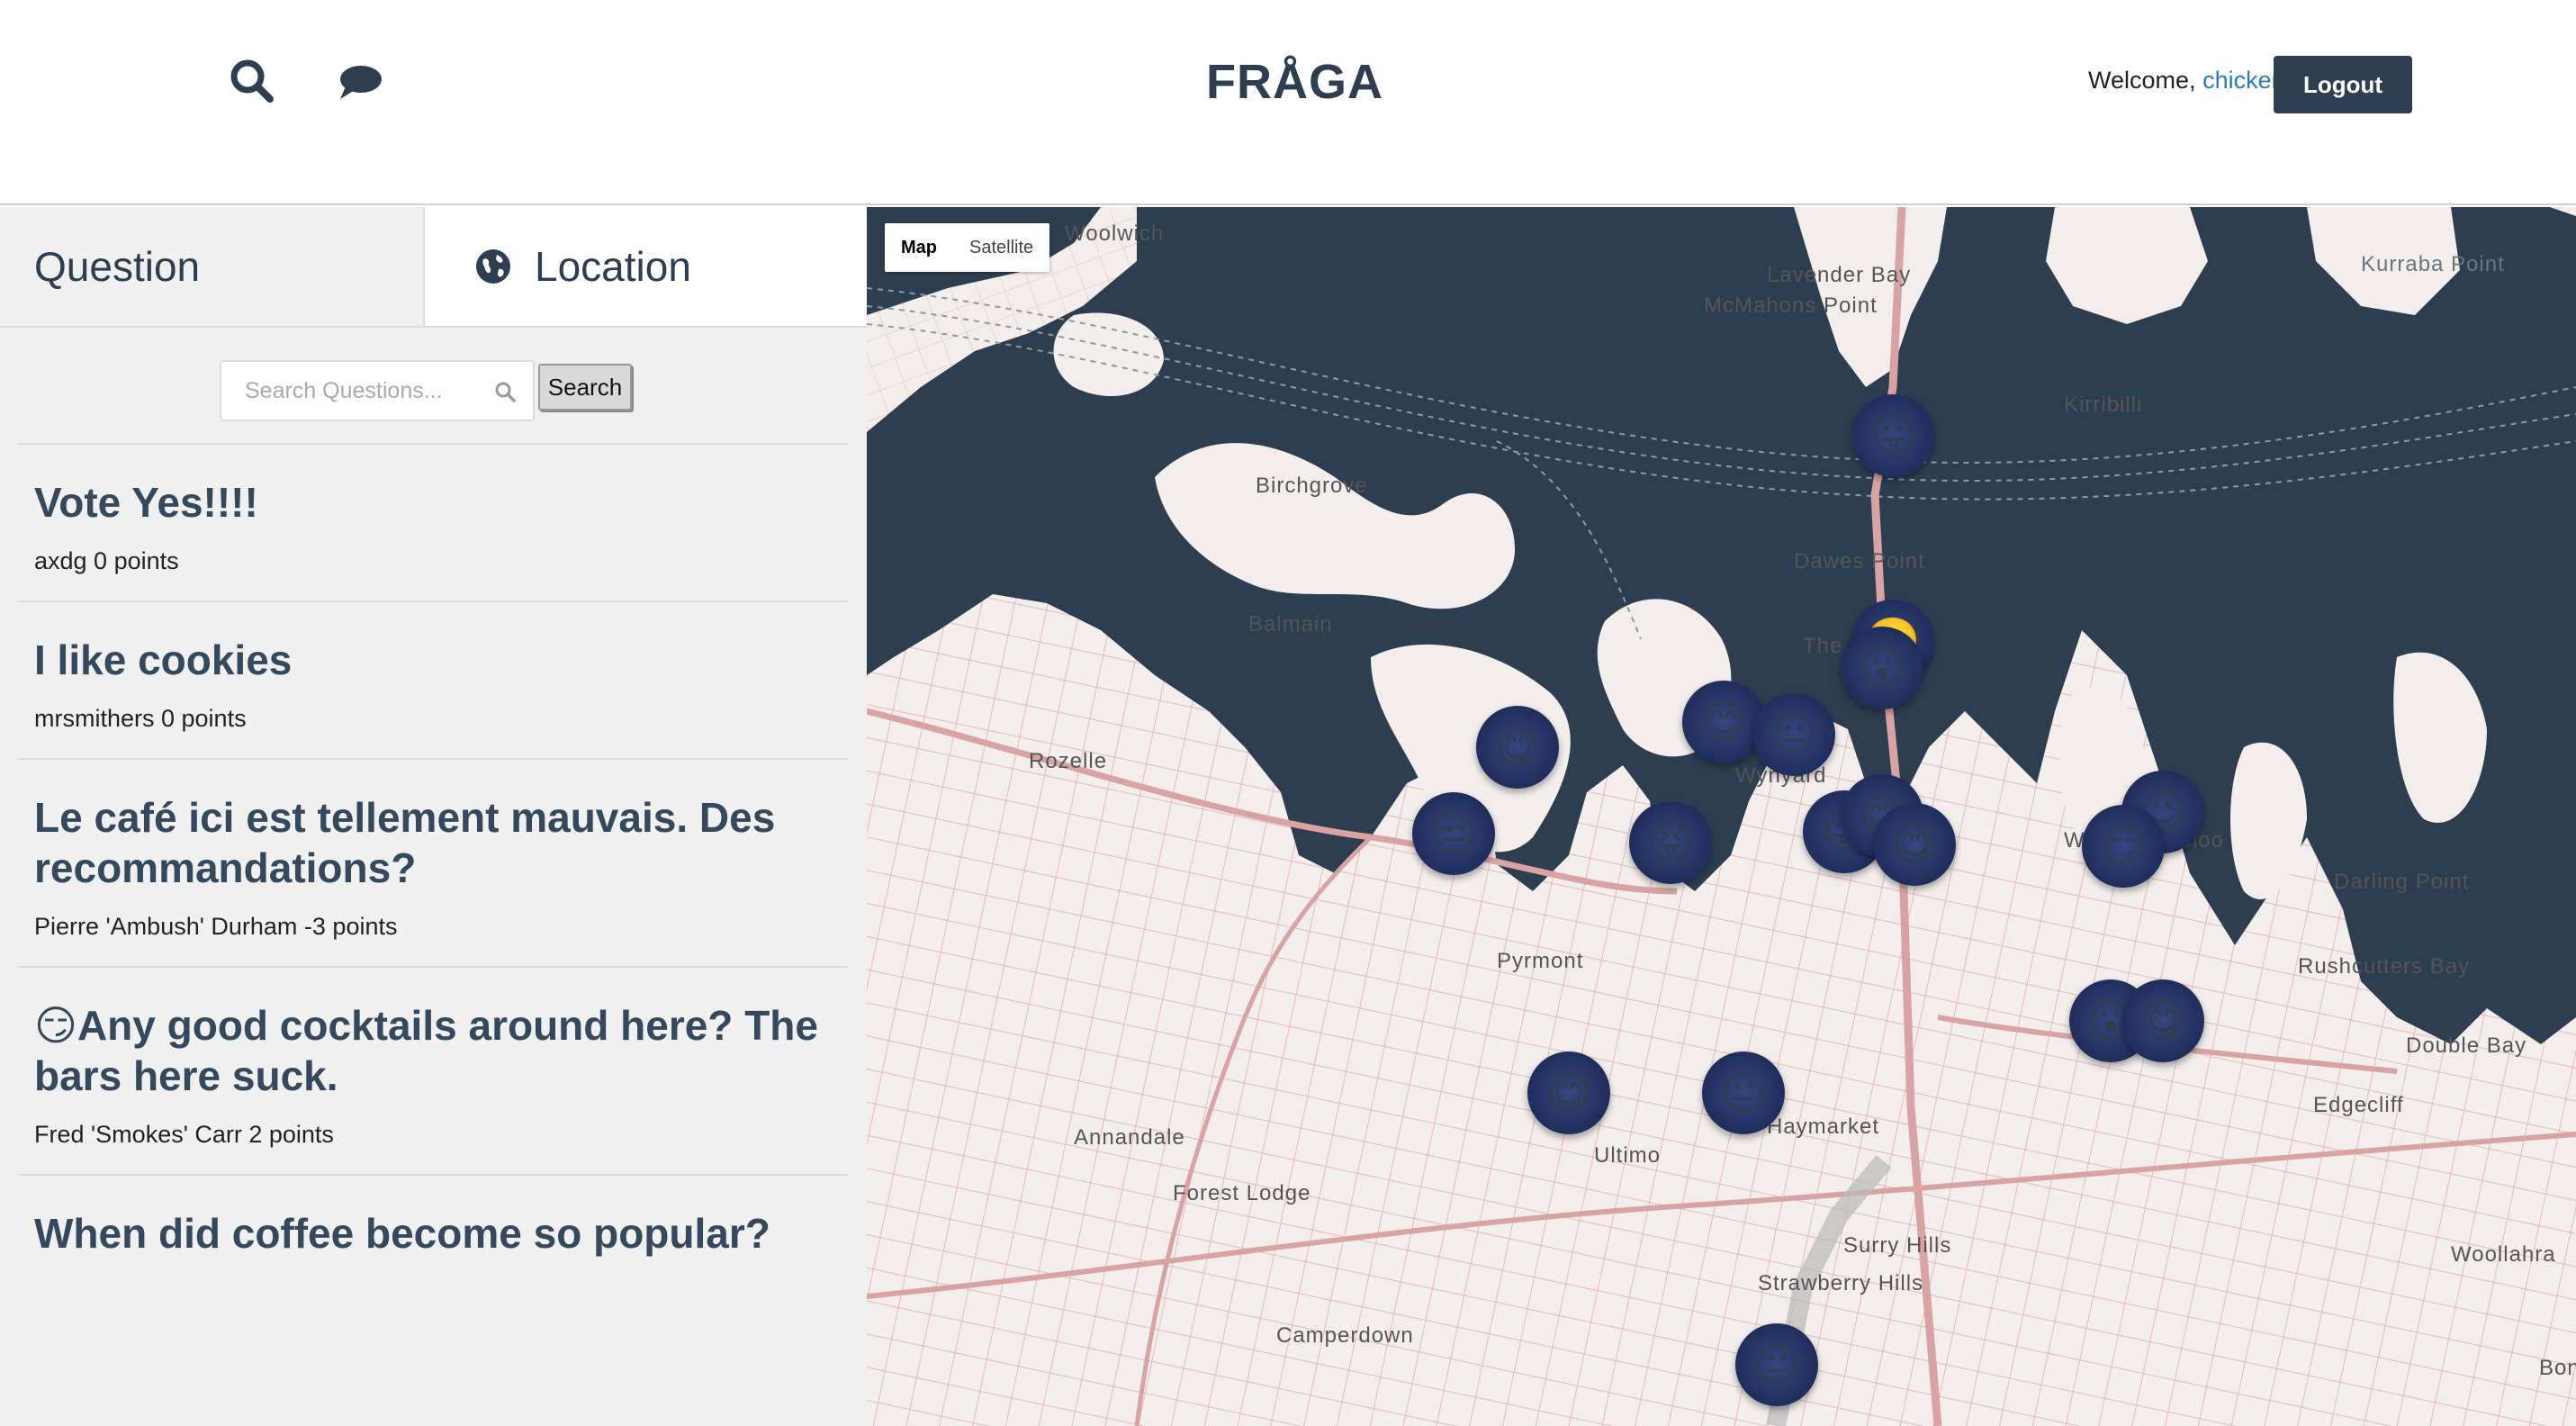 The width and height of the screenshot is (2576, 1426). I want to click on map-marker: 😝, so click(1670, 842).